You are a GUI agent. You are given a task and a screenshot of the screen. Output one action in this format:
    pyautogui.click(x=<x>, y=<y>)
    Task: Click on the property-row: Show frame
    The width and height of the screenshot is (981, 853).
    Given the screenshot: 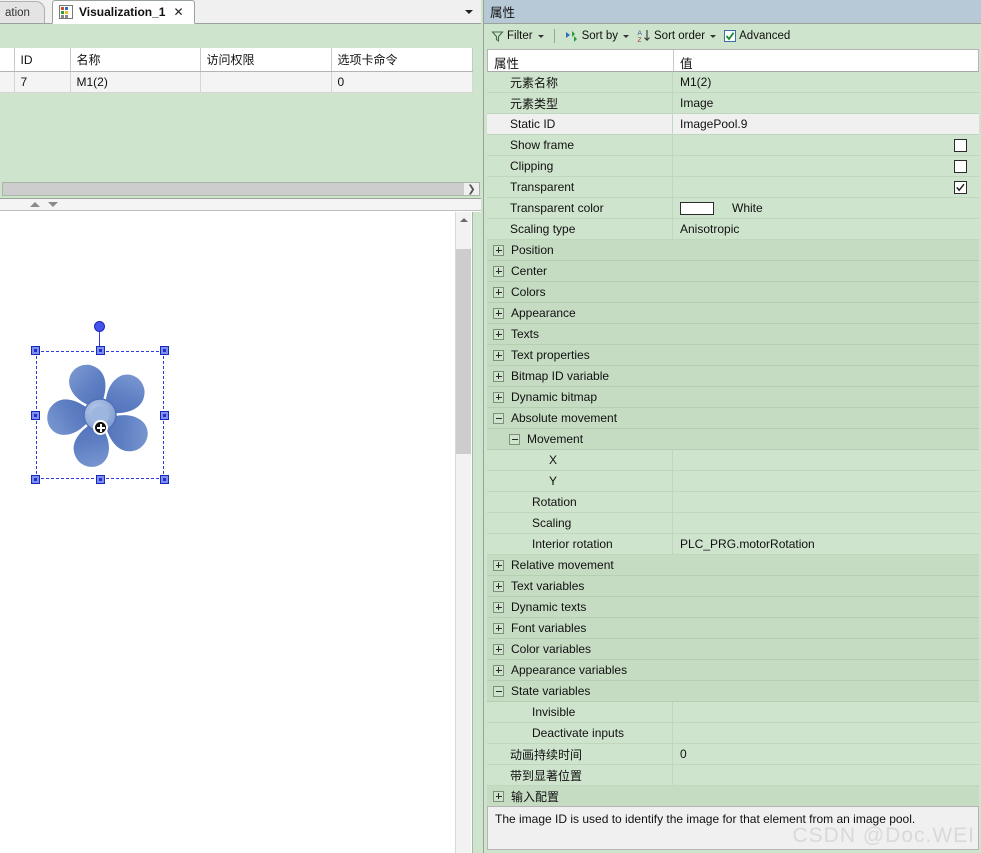 What is the action you would take?
    pyautogui.click(x=733, y=145)
    